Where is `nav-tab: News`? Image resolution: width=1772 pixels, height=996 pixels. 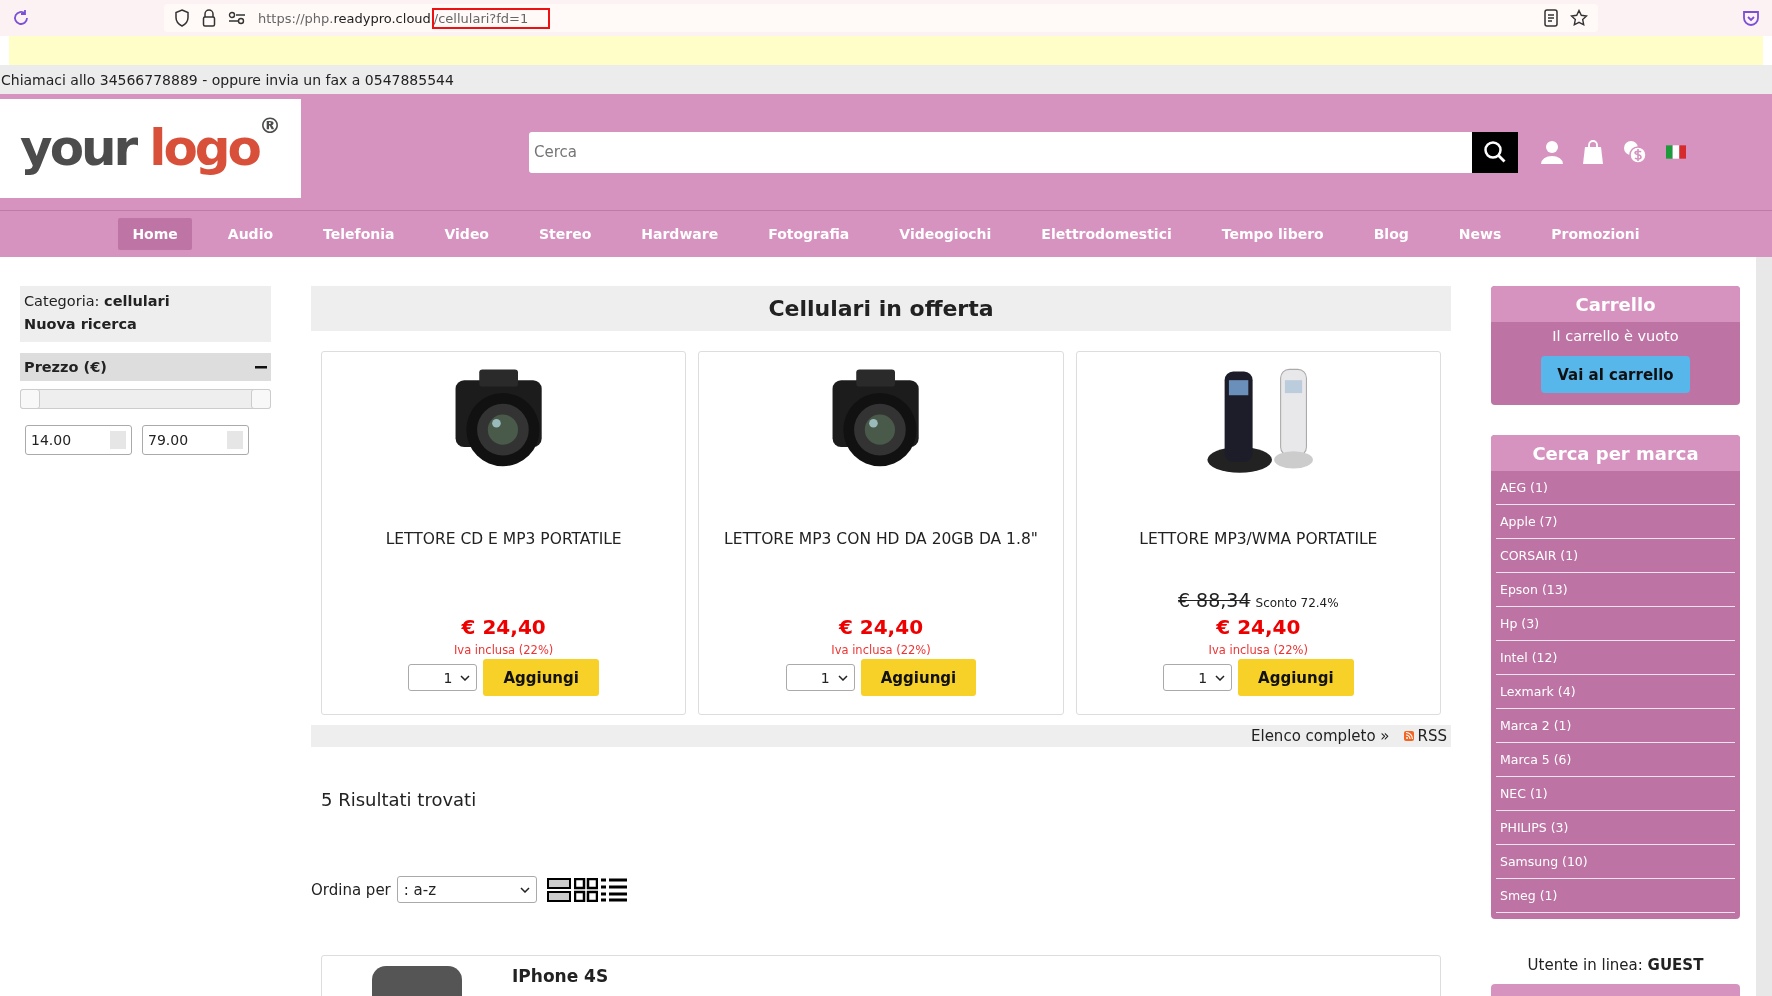
nav-tab: News is located at coordinates (1480, 234).